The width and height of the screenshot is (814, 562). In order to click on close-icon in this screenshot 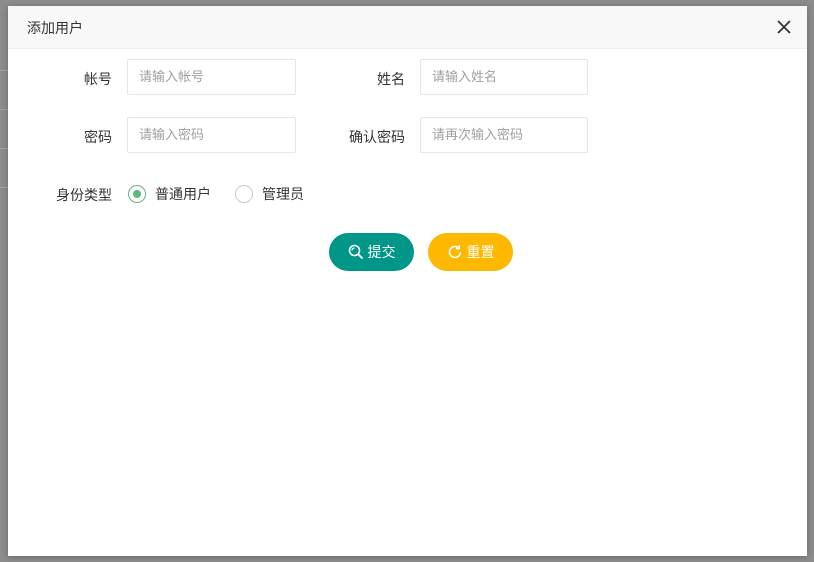, I will do `click(784, 27)`.